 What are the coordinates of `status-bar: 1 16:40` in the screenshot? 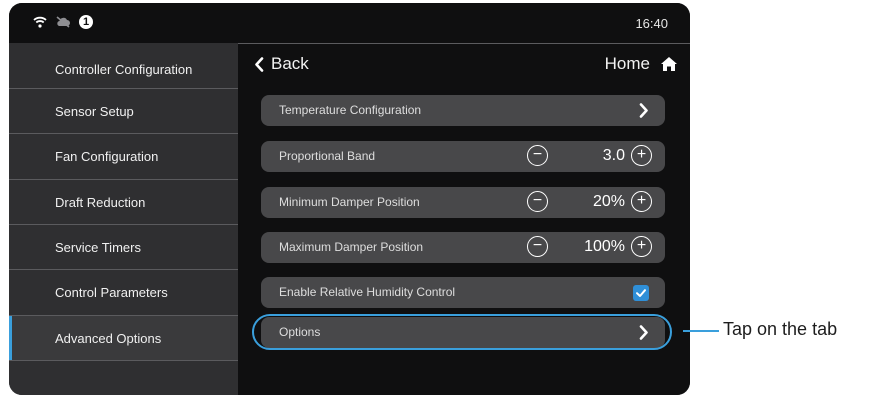 It's located at (349, 23).